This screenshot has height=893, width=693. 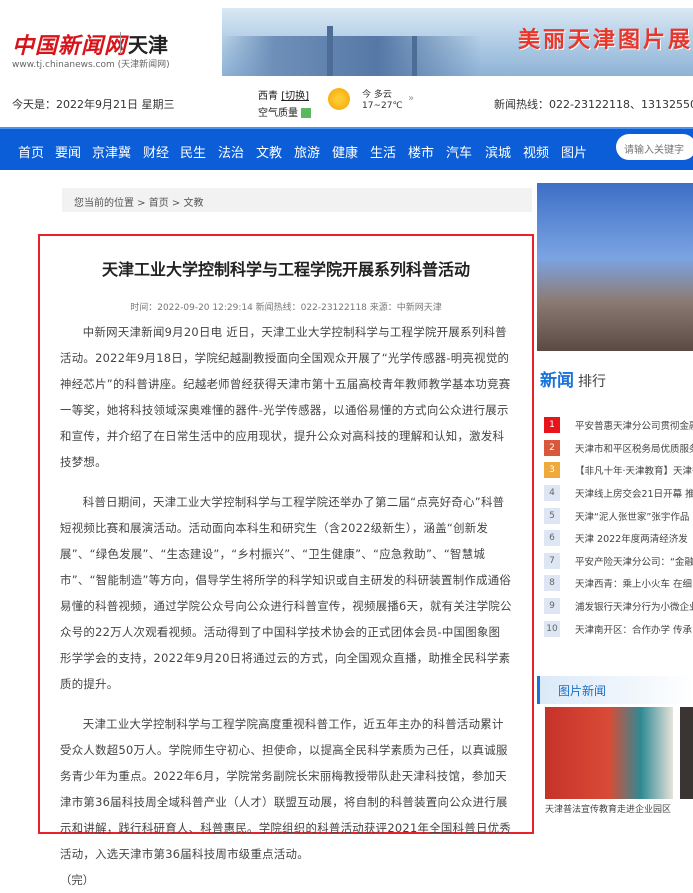 I want to click on search-input, so click(x=654, y=147).